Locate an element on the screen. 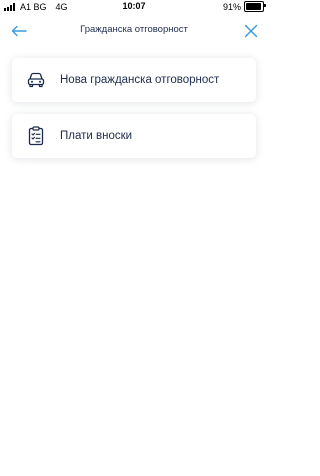 The width and height of the screenshot is (320, 476). header: Гражданска отговорност is located at coordinates (134, 31).